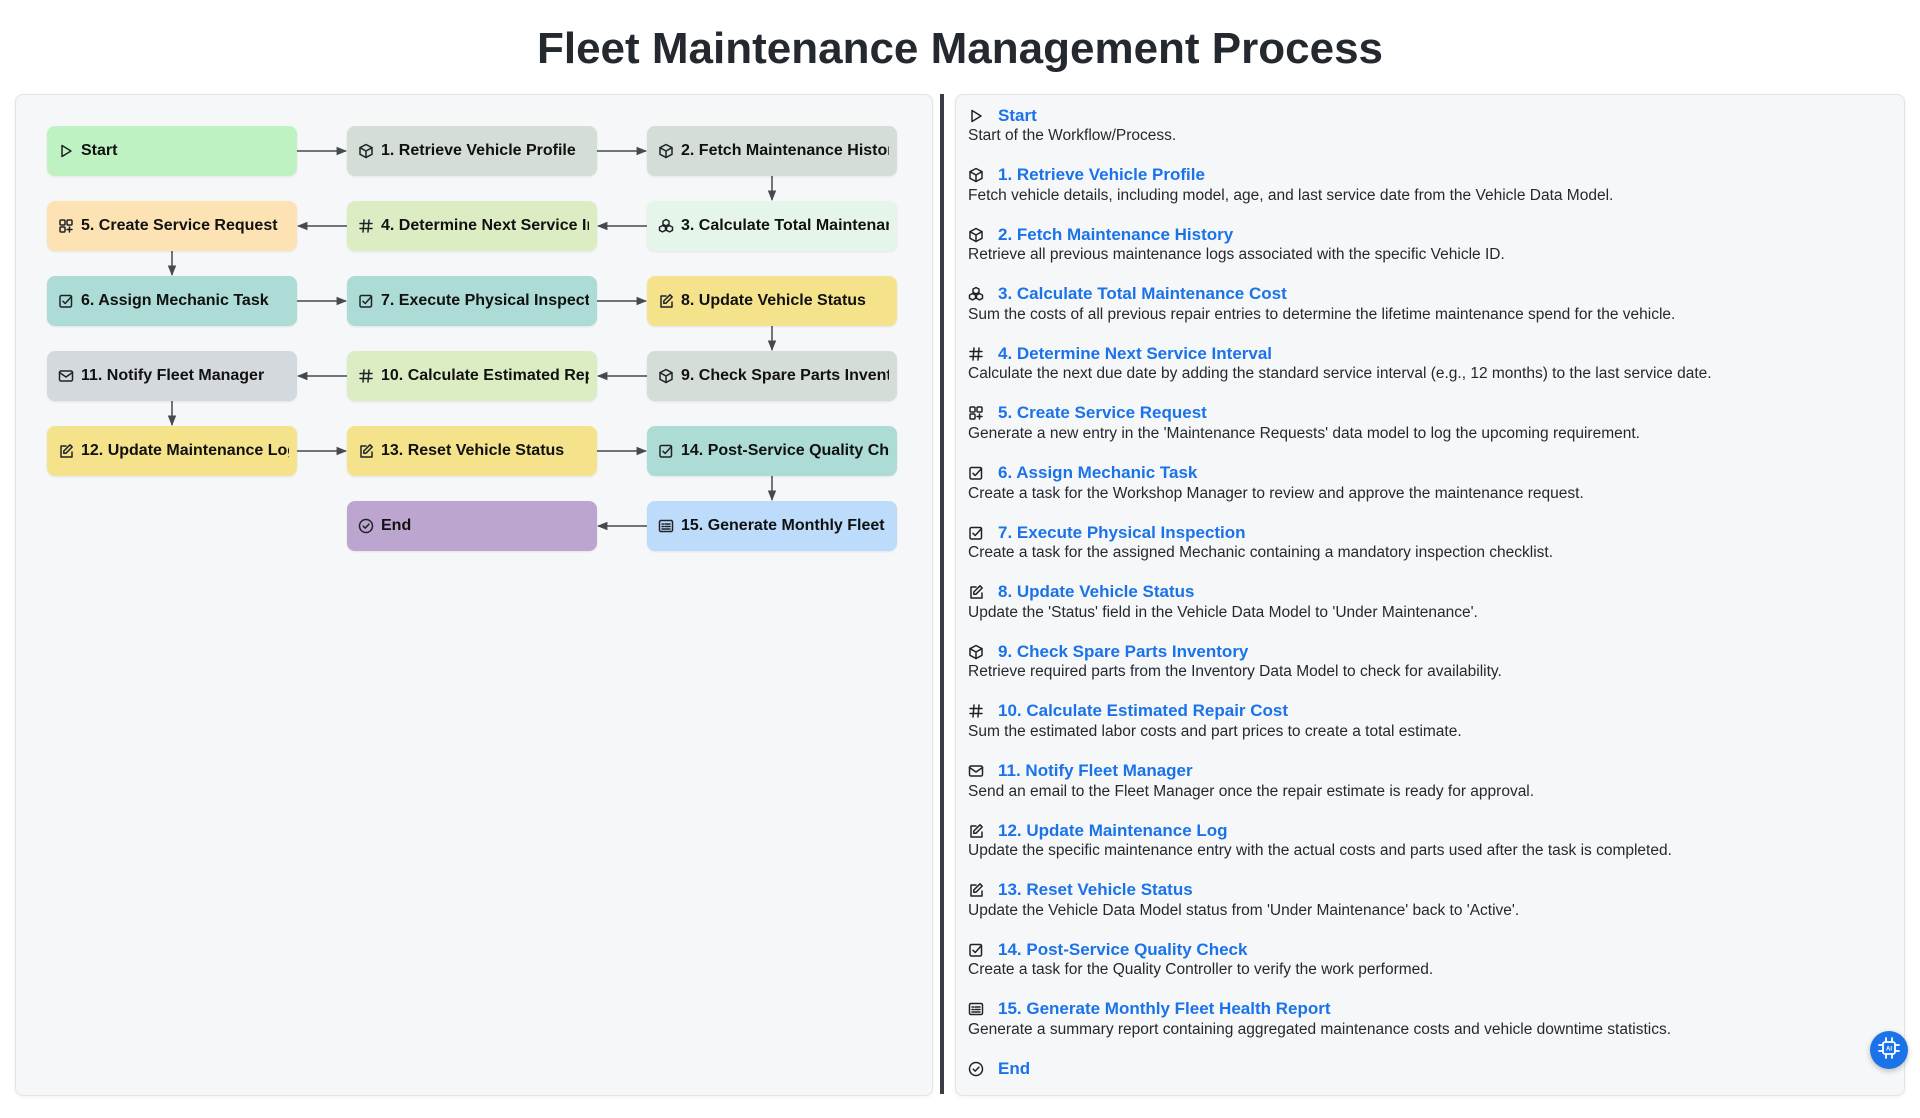 Image resolution: width=1920 pixels, height=1118 pixels. Describe the element at coordinates (485, 226) in the screenshot. I see `flow-node-label: 4. Determine Next Service Interval` at that location.